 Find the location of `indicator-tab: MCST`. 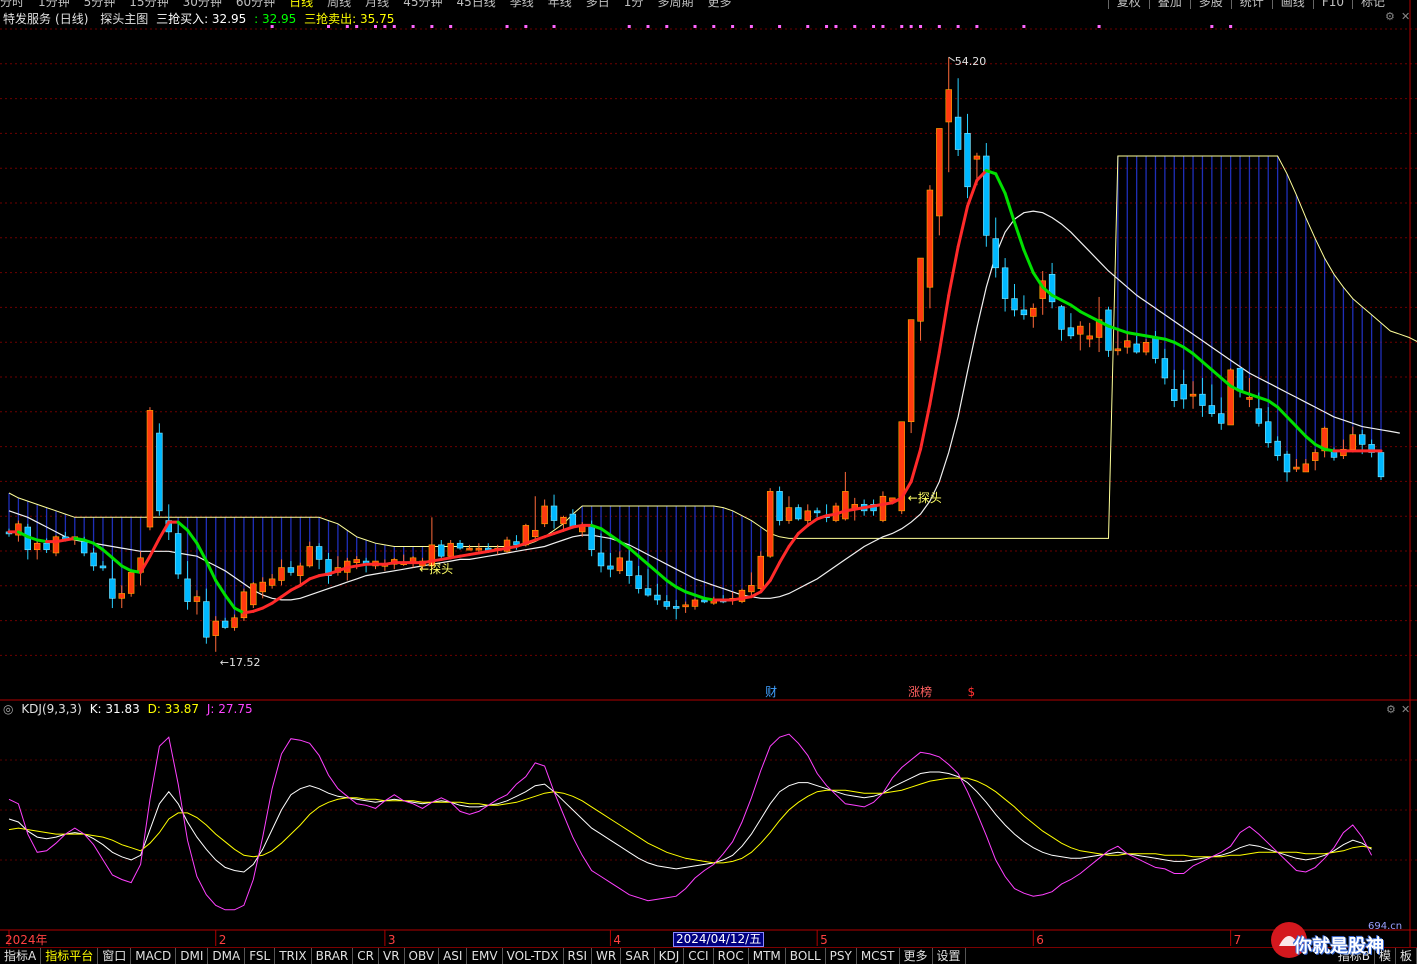

indicator-tab: MCST is located at coordinates (878, 956).